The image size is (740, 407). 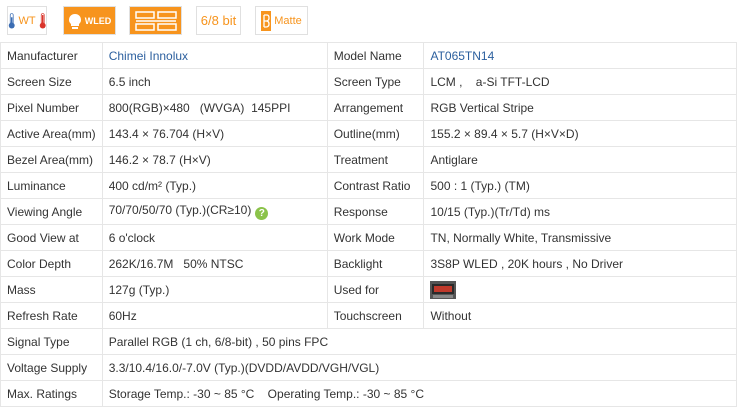 What do you see at coordinates (462, 56) in the screenshot?
I see `model-name-link: AT065TN14` at bounding box center [462, 56].